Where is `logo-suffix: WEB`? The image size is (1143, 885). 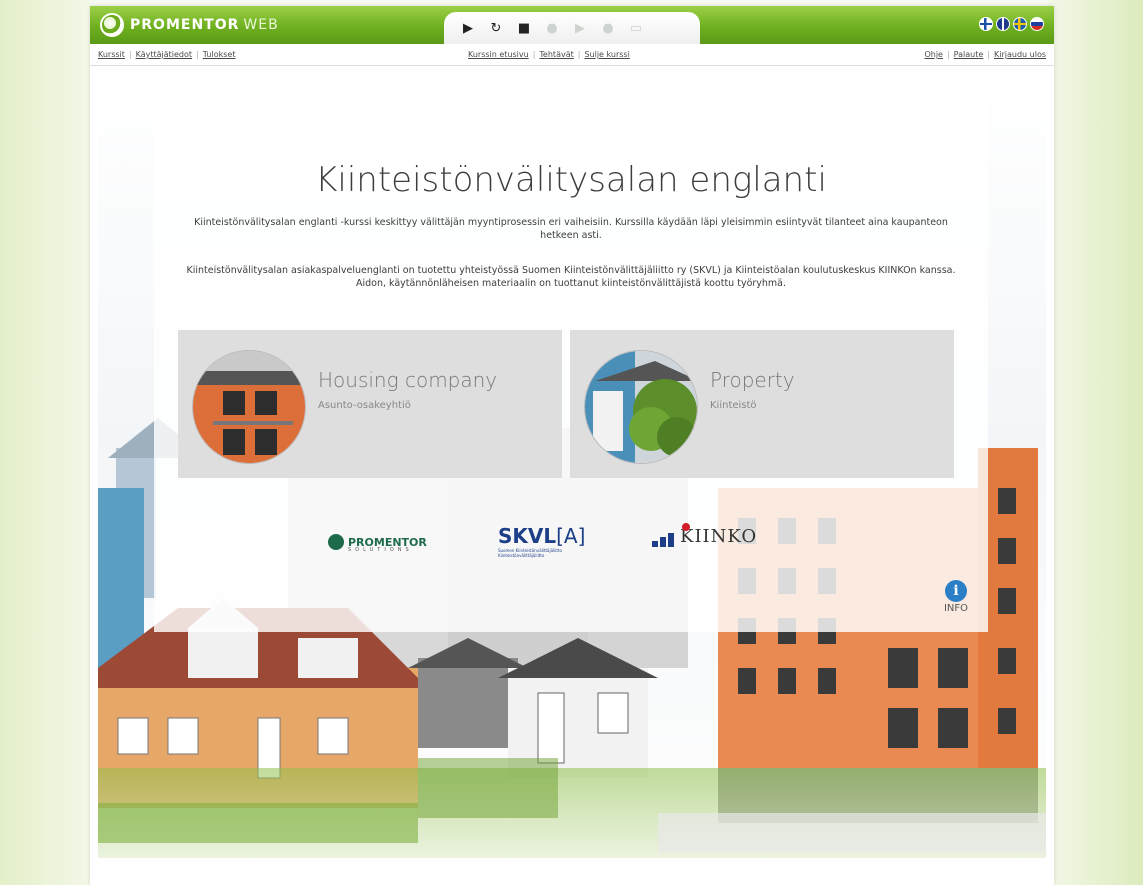 logo-suffix: WEB is located at coordinates (261, 25).